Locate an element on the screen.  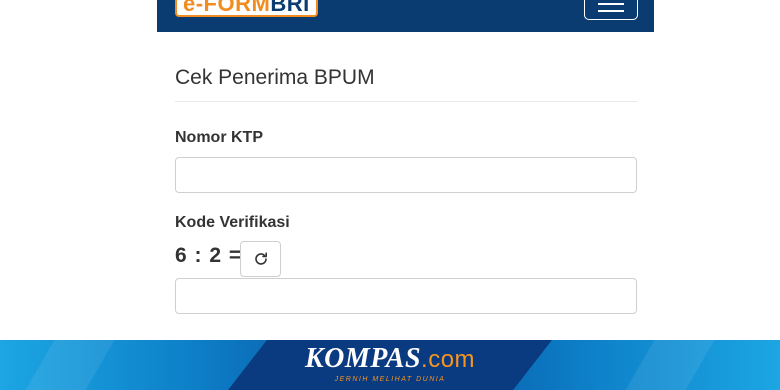
refresh-captcha-button is located at coordinates (260, 259).